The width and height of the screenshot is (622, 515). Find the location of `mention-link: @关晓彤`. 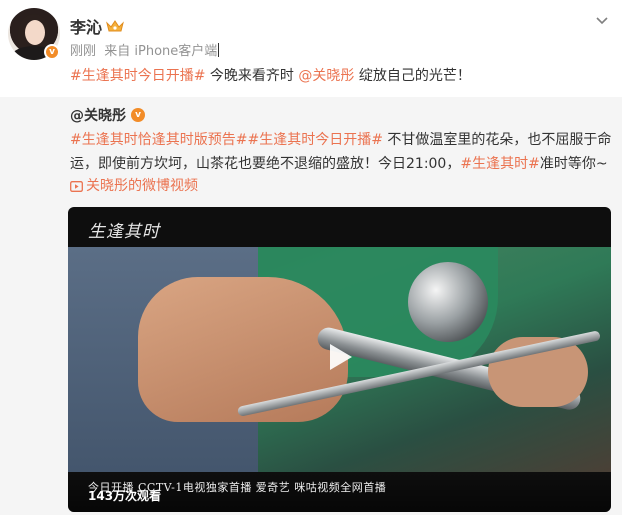

mention-link: @关晓彤 is located at coordinates (326, 76).